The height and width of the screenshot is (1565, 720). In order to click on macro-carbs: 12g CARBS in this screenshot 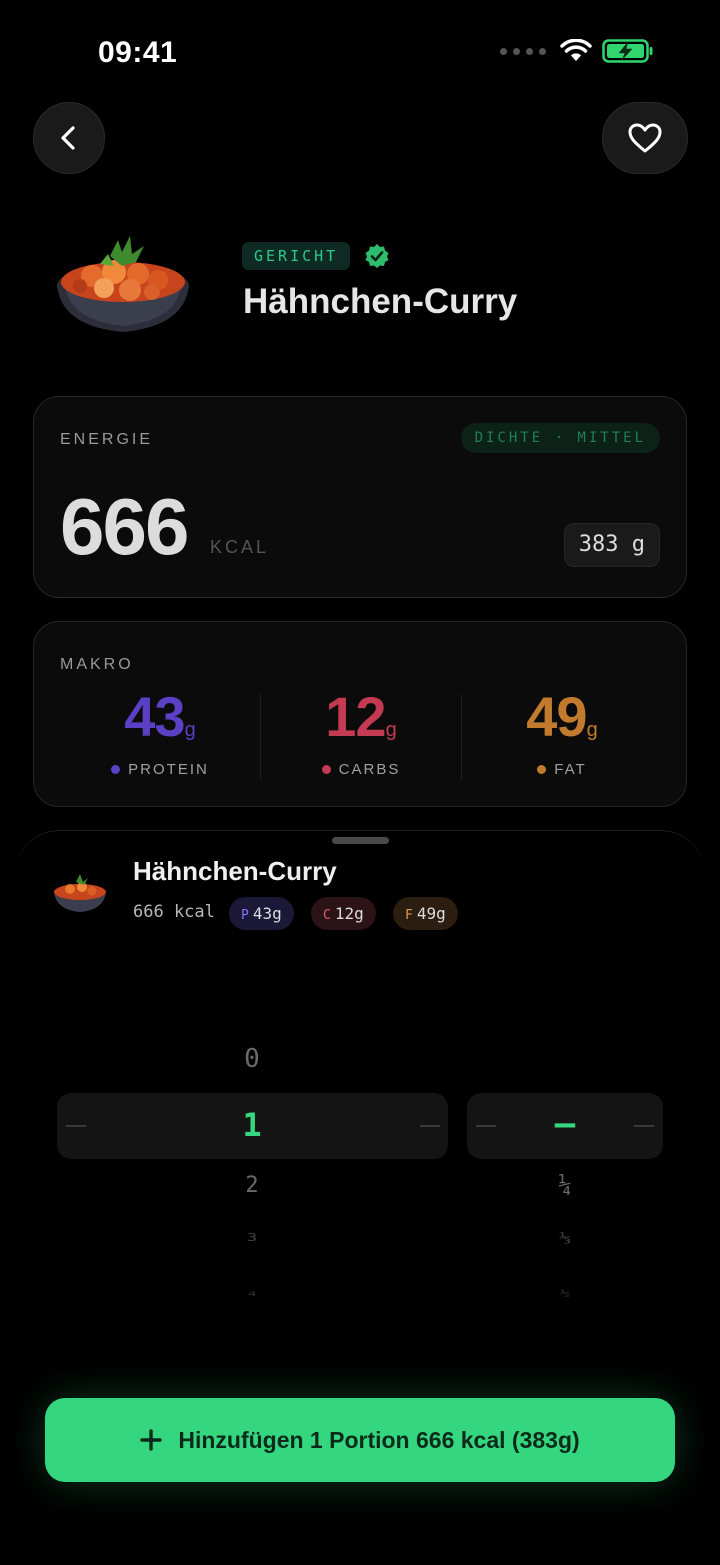, I will do `click(361, 731)`.